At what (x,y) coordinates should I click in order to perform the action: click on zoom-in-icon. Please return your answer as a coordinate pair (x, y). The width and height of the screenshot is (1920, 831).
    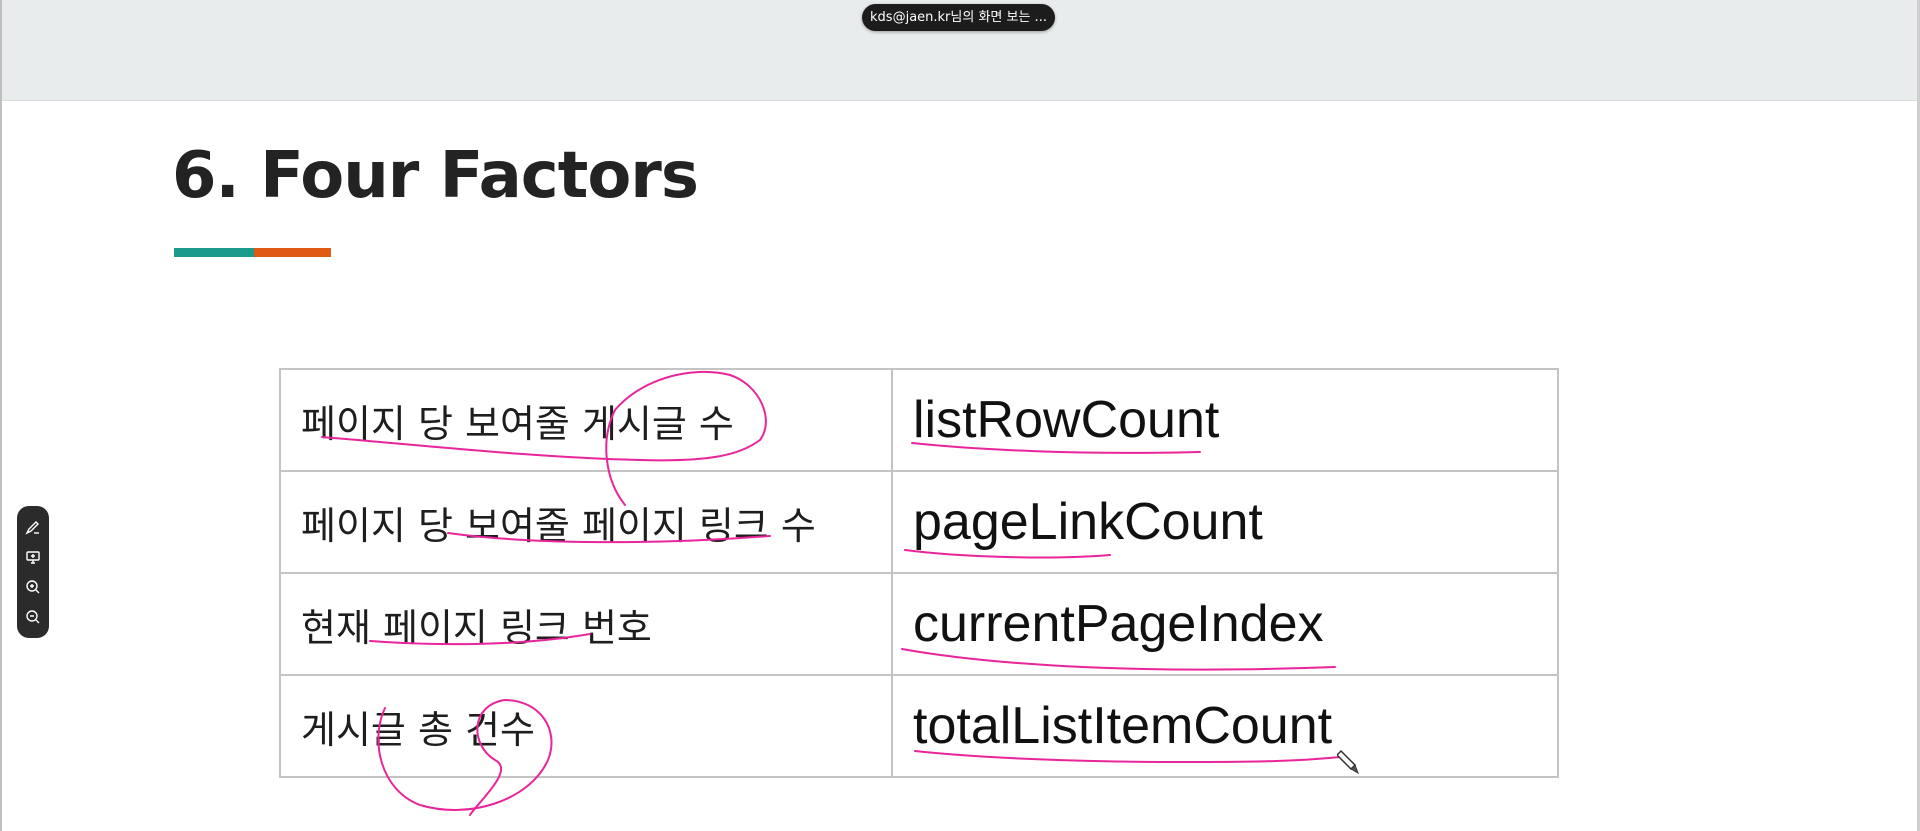
    Looking at the image, I should click on (33, 587).